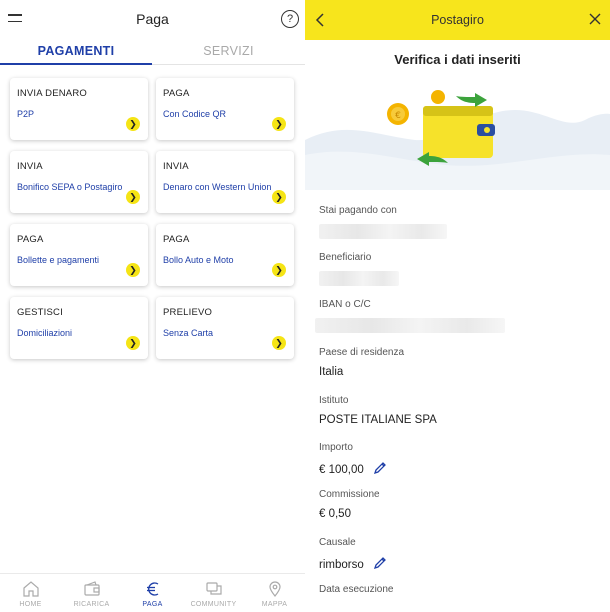 The height and width of the screenshot is (612, 610). What do you see at coordinates (152, 589) in the screenshot?
I see `euro-icon` at bounding box center [152, 589].